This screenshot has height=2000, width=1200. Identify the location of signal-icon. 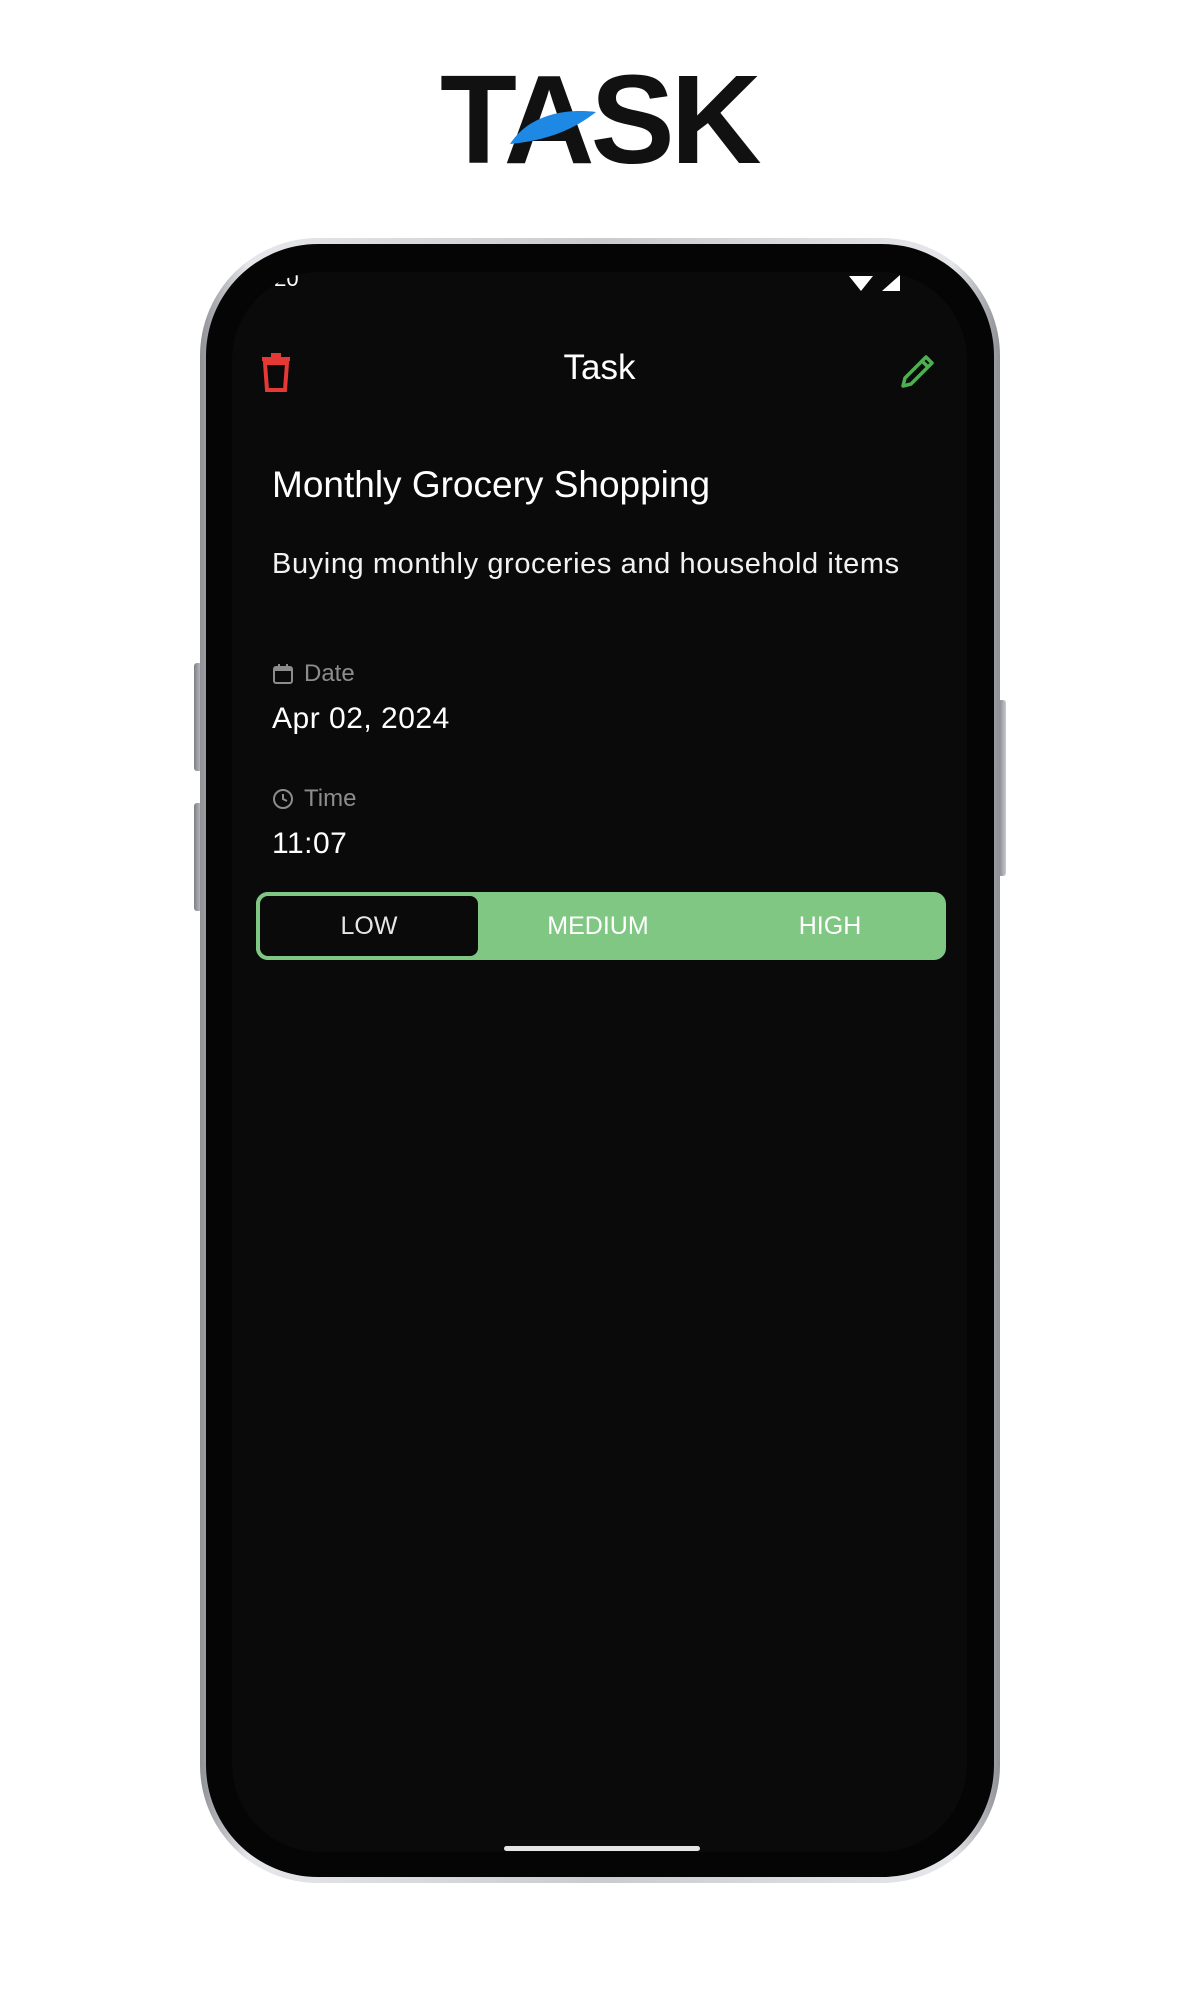
(891, 283).